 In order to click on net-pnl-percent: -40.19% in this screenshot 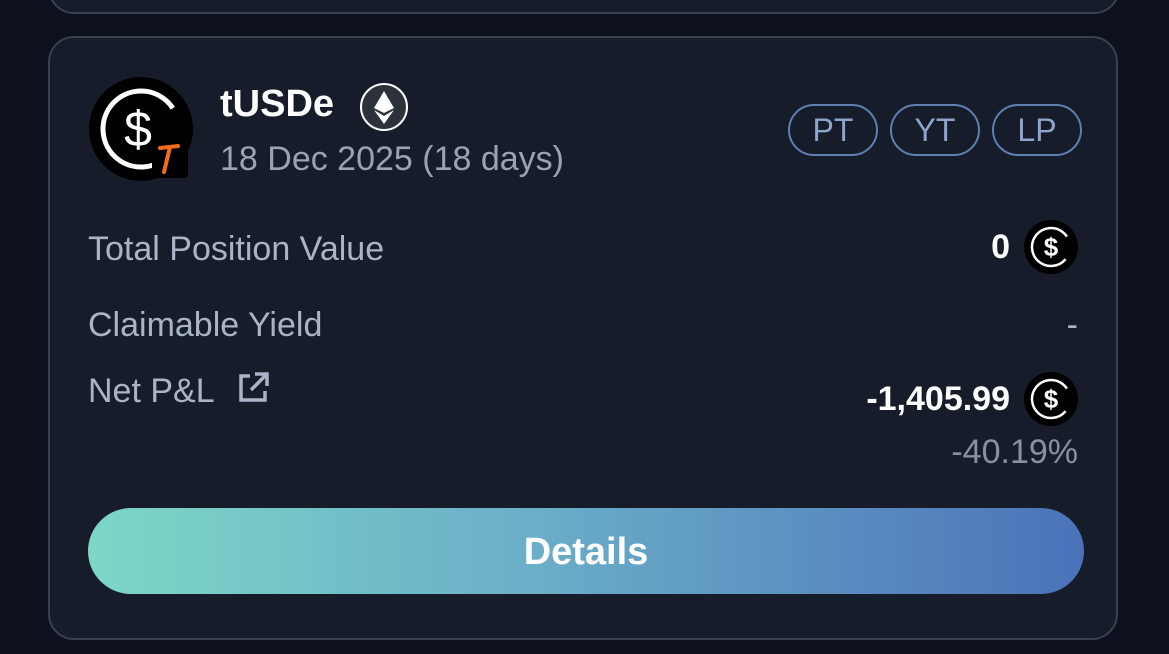, I will do `click(1014, 452)`.